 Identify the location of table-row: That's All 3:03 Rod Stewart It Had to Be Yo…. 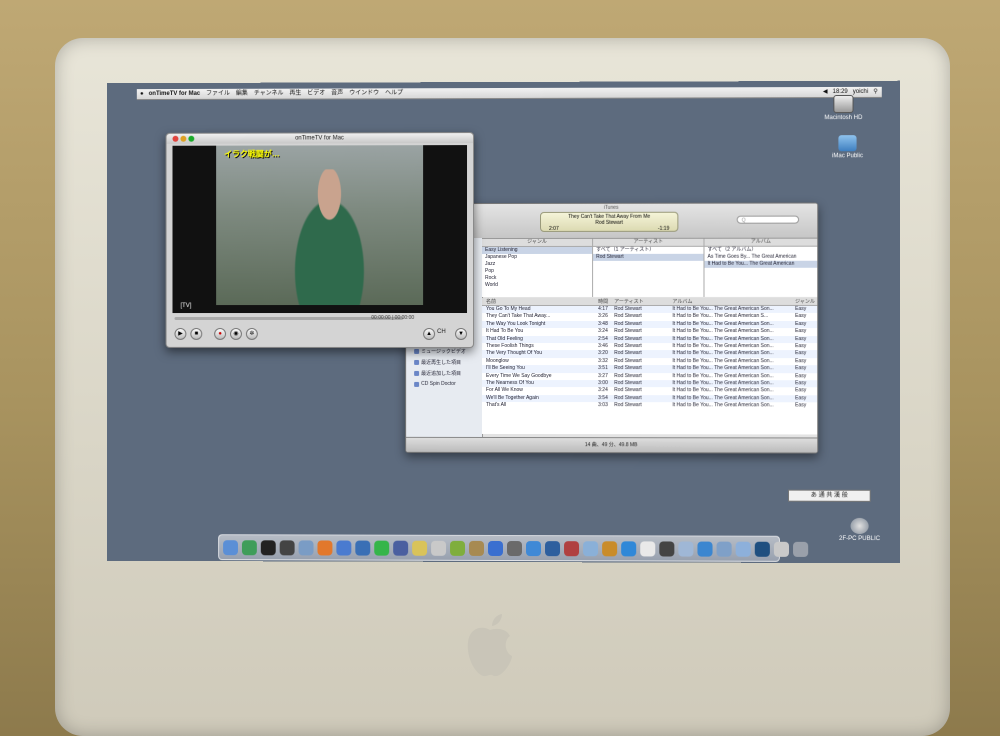
(649, 406).